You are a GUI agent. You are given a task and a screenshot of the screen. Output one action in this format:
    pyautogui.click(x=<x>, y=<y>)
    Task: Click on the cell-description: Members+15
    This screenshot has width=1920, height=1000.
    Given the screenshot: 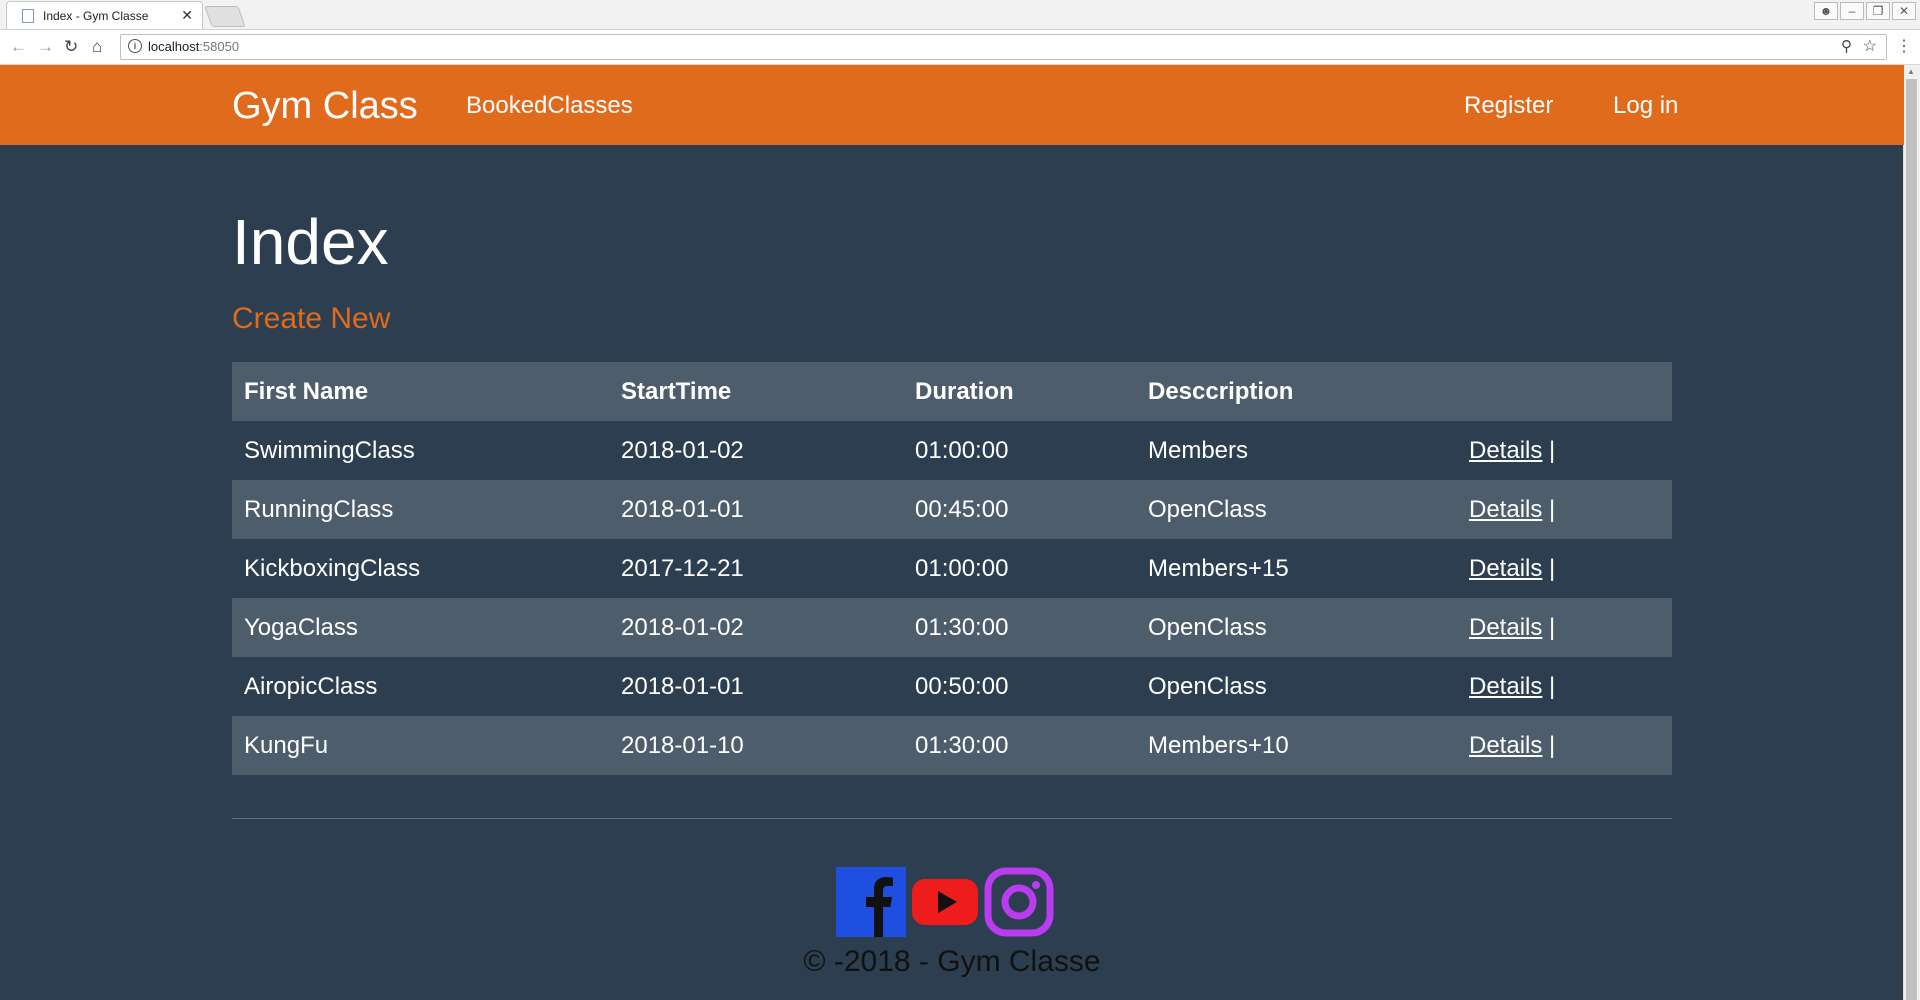 What is the action you would take?
    pyautogui.click(x=1296, y=568)
    